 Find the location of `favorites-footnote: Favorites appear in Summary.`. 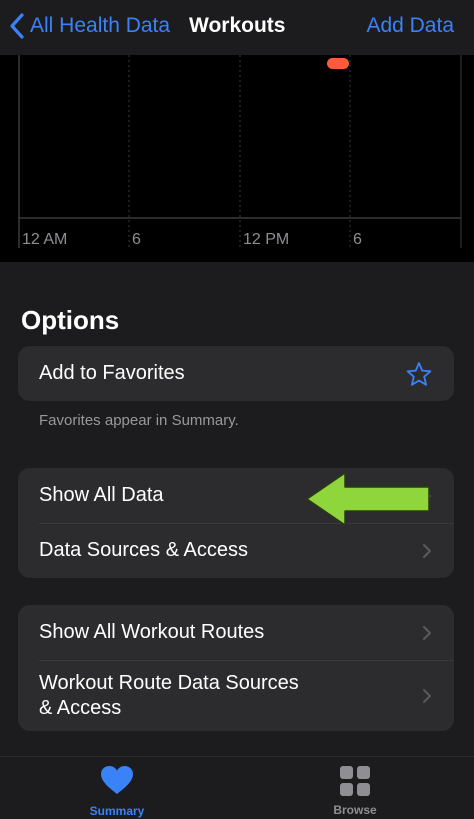

favorites-footnote: Favorites appear in Summary. is located at coordinates (139, 420).